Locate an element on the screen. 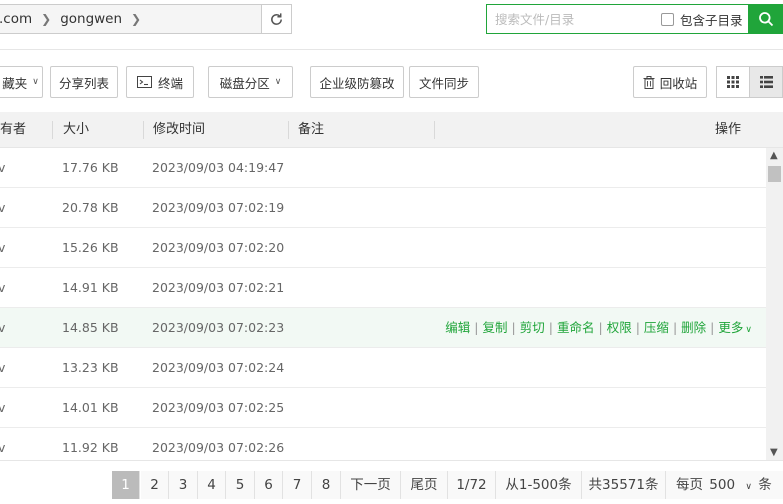 Image resolution: width=783 pixels, height=504 pixels. cell-size: 11.92 KB is located at coordinates (90, 447).